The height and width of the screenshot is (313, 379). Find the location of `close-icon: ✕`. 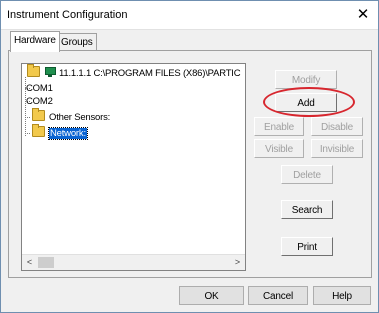

close-icon: ✕ is located at coordinates (363, 14).